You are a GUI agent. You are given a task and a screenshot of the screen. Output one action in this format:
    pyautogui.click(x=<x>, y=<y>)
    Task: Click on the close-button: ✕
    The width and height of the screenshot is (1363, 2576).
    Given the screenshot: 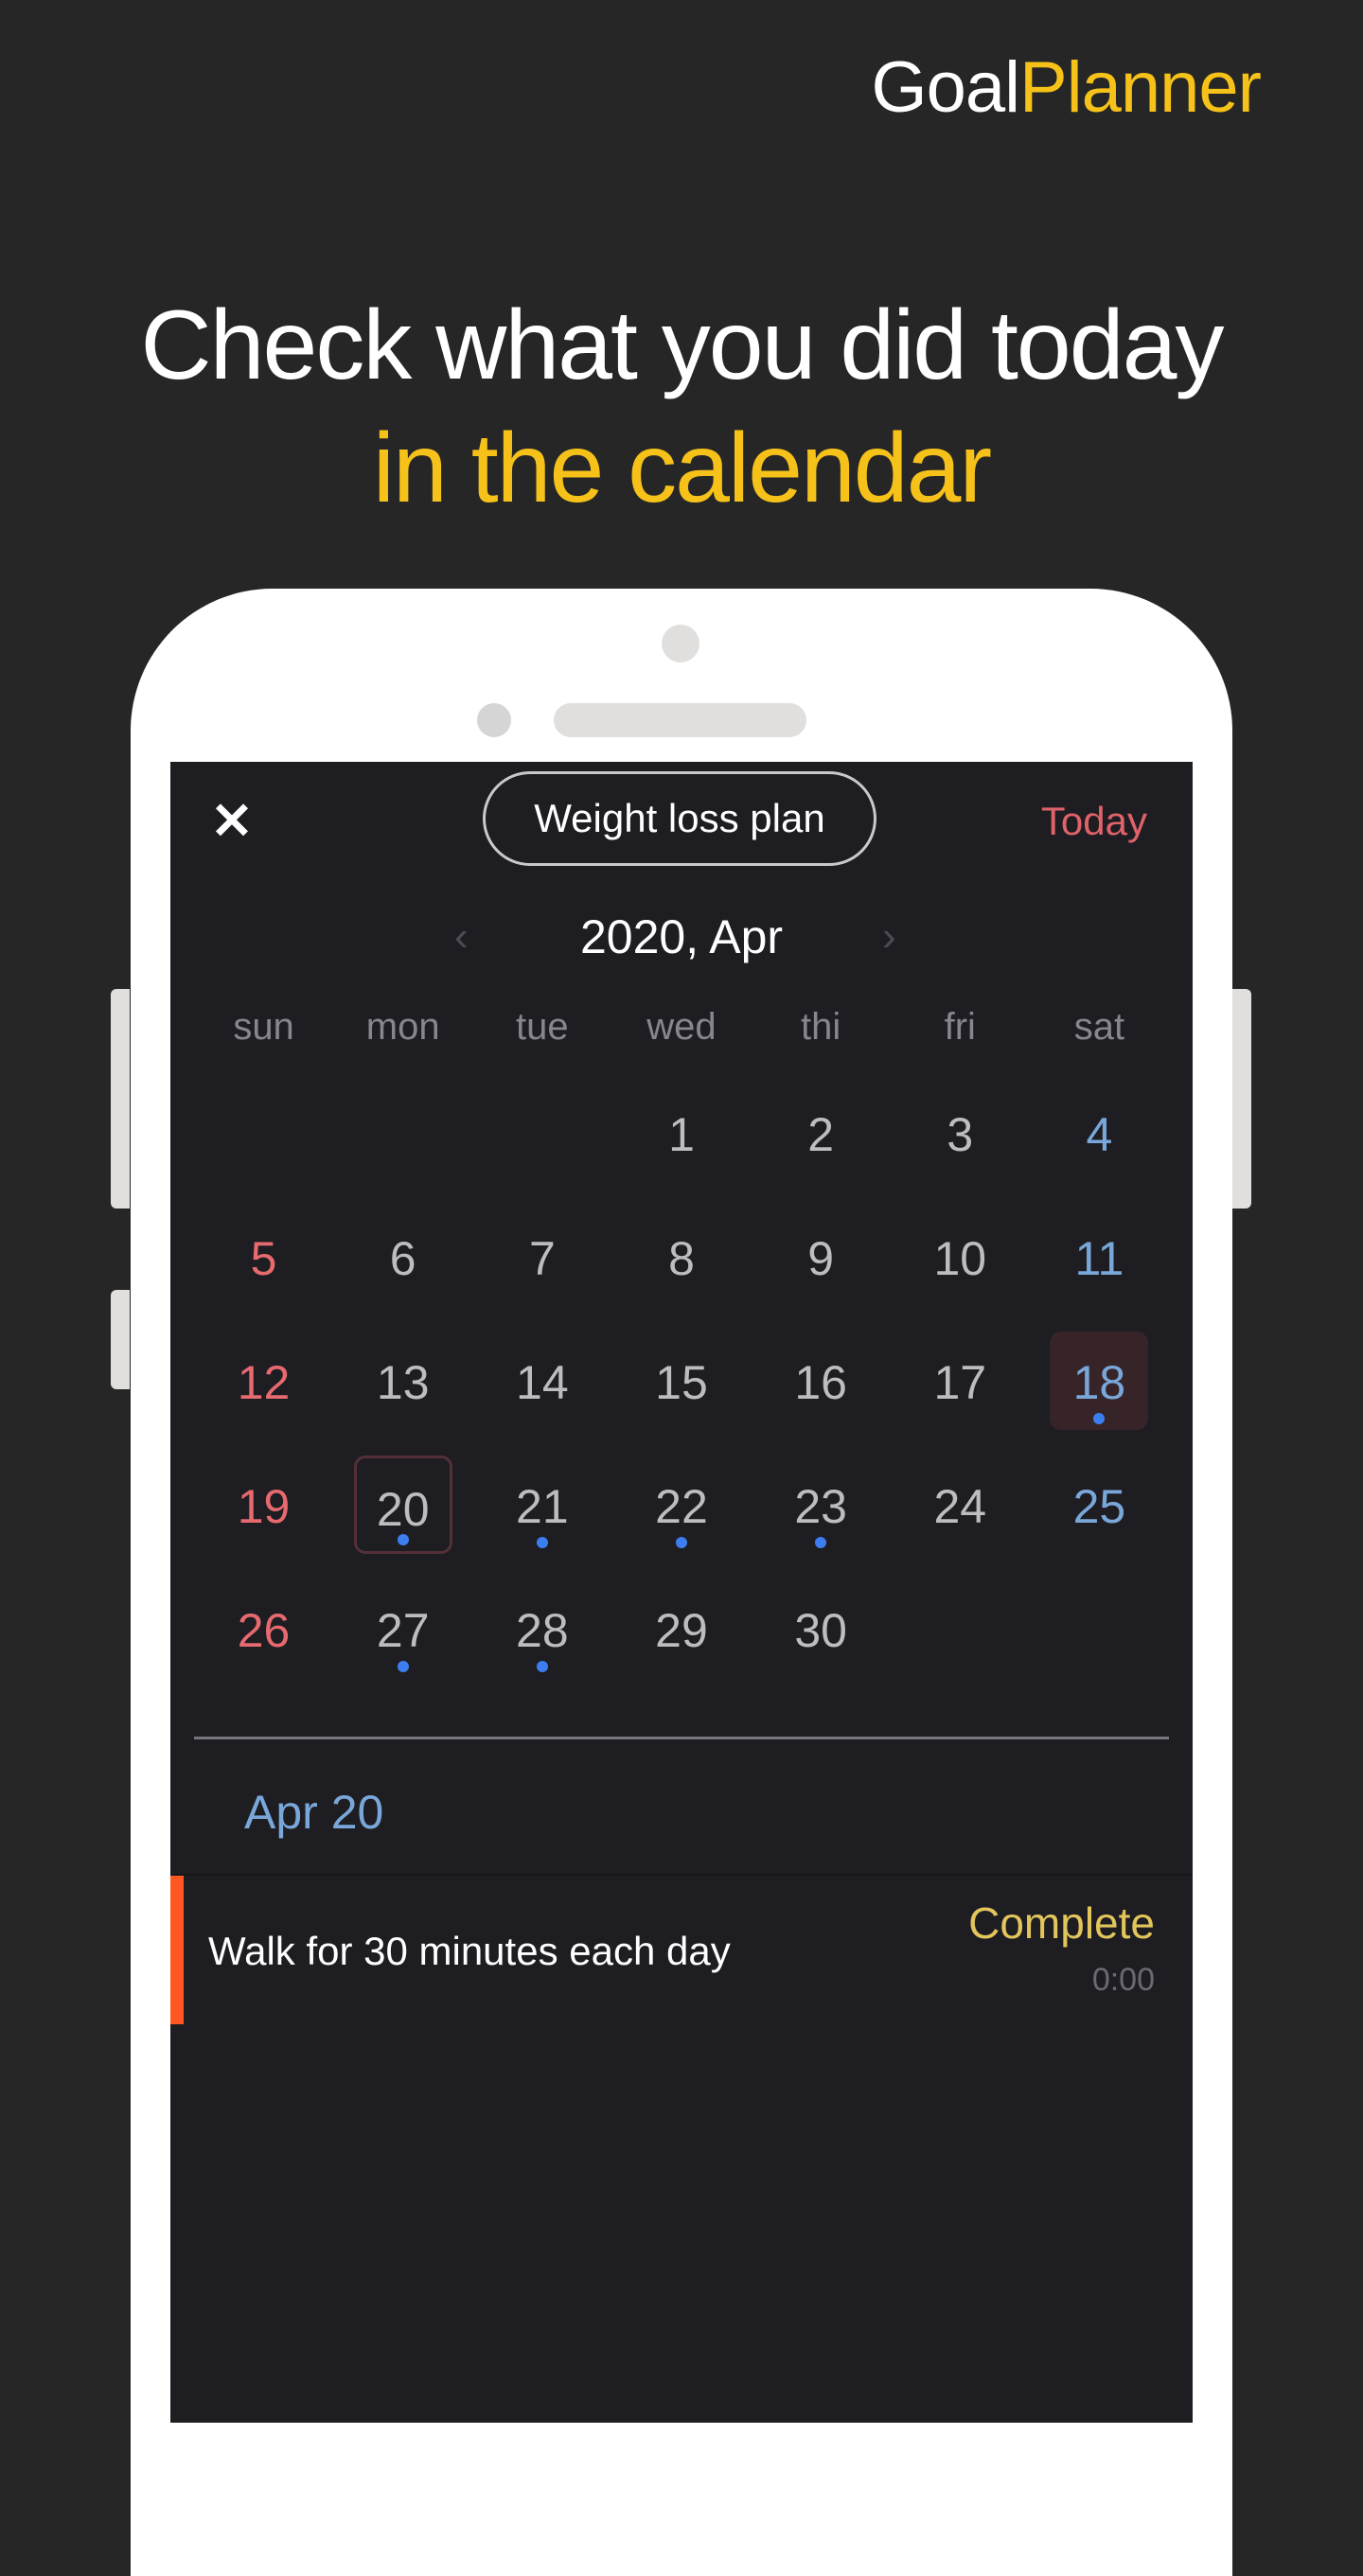 What is the action you would take?
    pyautogui.click(x=232, y=821)
    